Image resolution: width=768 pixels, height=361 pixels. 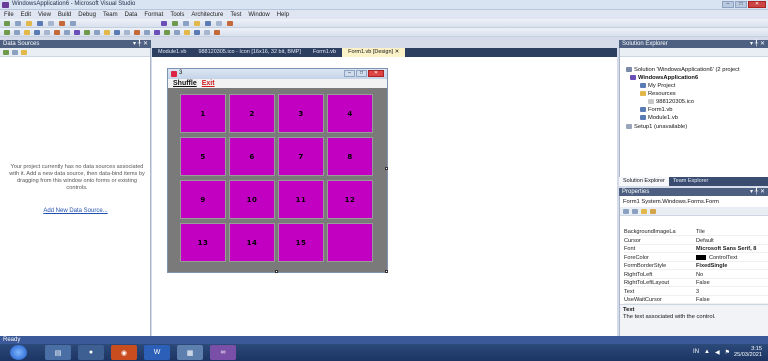 What do you see at coordinates (62, 23) in the screenshot?
I see `copy-icon` at bounding box center [62, 23].